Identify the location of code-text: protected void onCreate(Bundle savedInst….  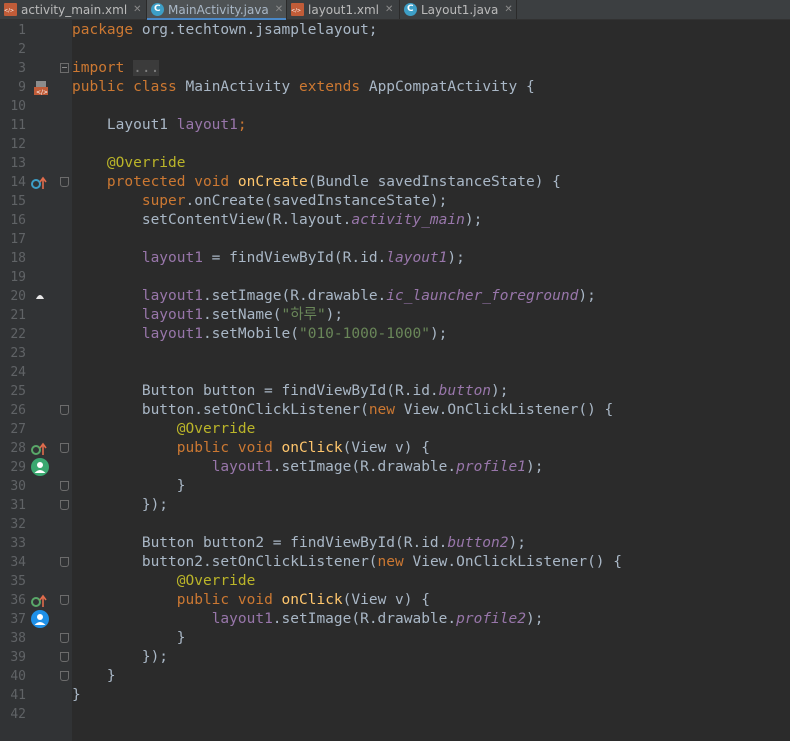
(333, 182).